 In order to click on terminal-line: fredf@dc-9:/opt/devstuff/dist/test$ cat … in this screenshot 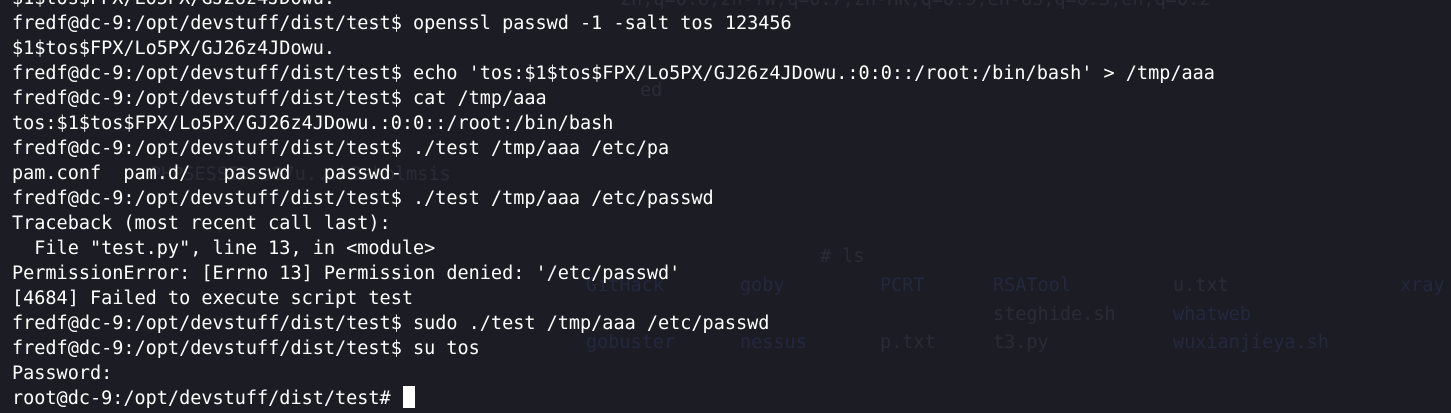, I will do `click(279, 98)`.